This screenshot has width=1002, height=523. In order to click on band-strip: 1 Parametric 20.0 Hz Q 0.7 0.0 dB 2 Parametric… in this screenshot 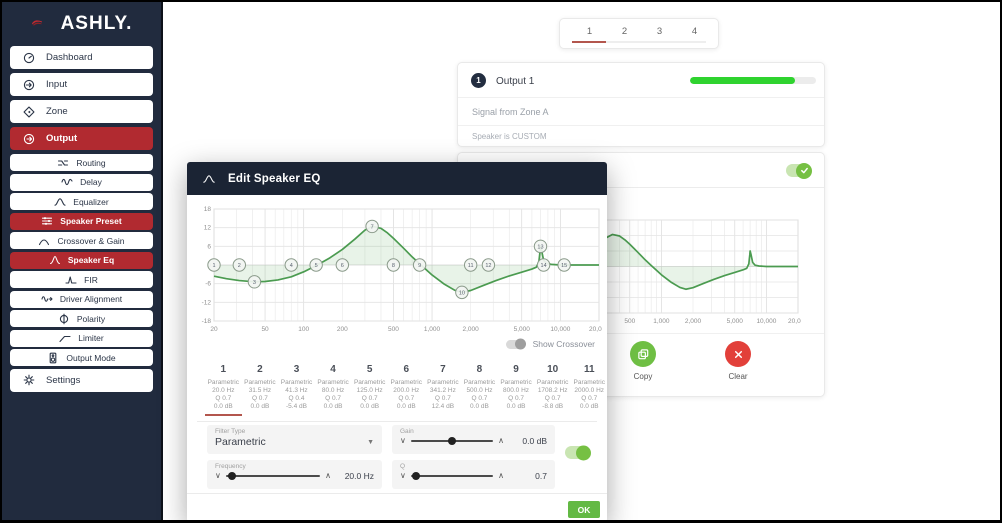, I will do `click(406, 390)`.